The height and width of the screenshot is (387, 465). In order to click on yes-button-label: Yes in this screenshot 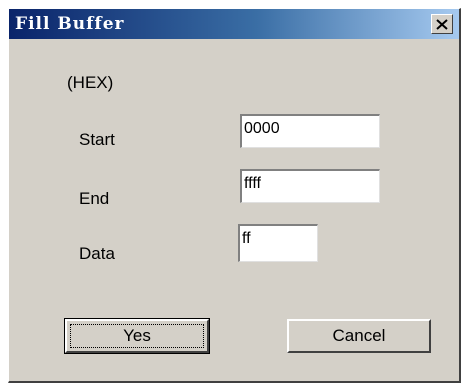, I will do `click(137, 335)`.